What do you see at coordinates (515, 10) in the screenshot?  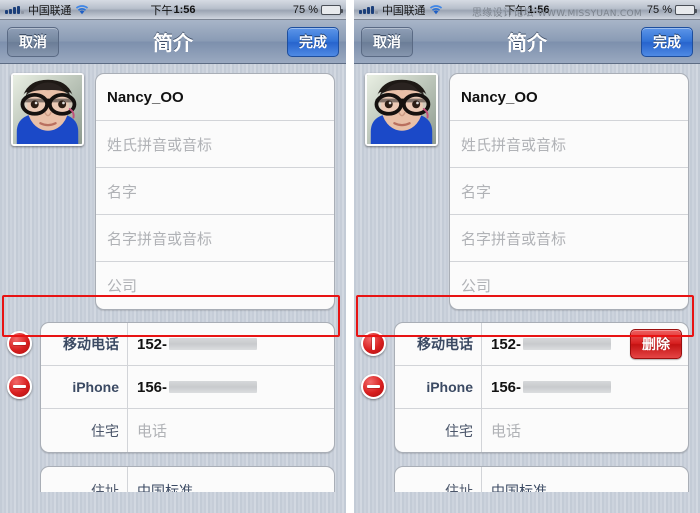 I see `clock-ampm: 下午` at bounding box center [515, 10].